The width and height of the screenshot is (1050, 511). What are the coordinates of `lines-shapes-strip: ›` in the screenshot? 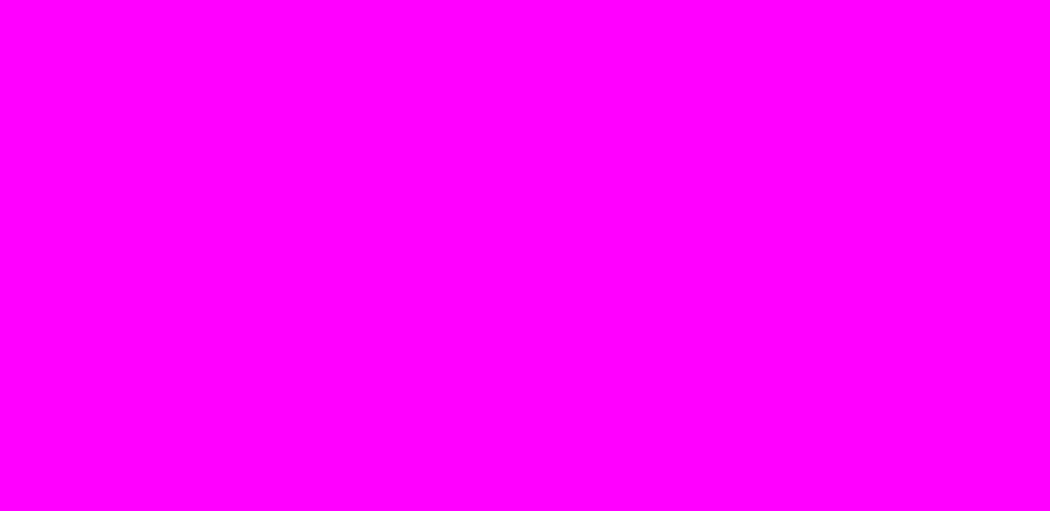 It's located at (218, 275).